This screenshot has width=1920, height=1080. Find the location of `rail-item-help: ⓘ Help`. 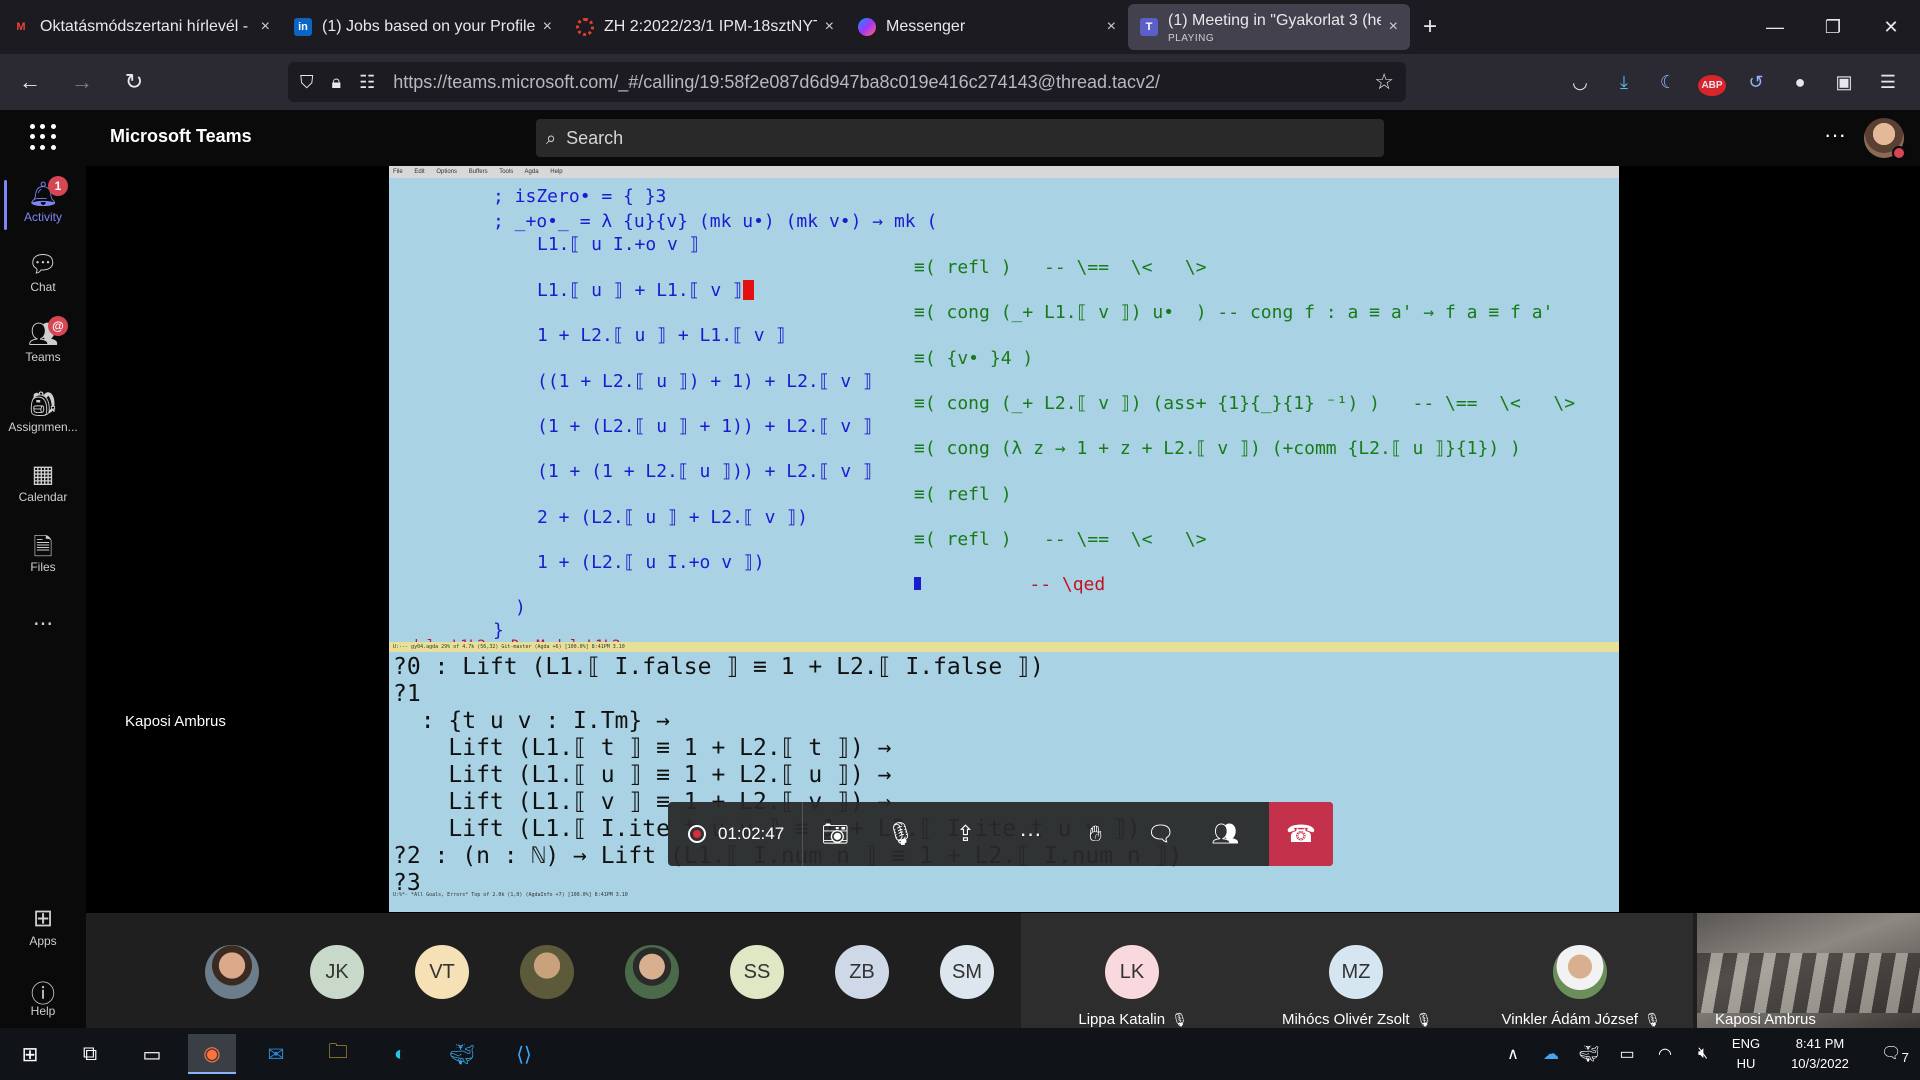

rail-item-help: ⓘ Help is located at coordinates (43, 999).